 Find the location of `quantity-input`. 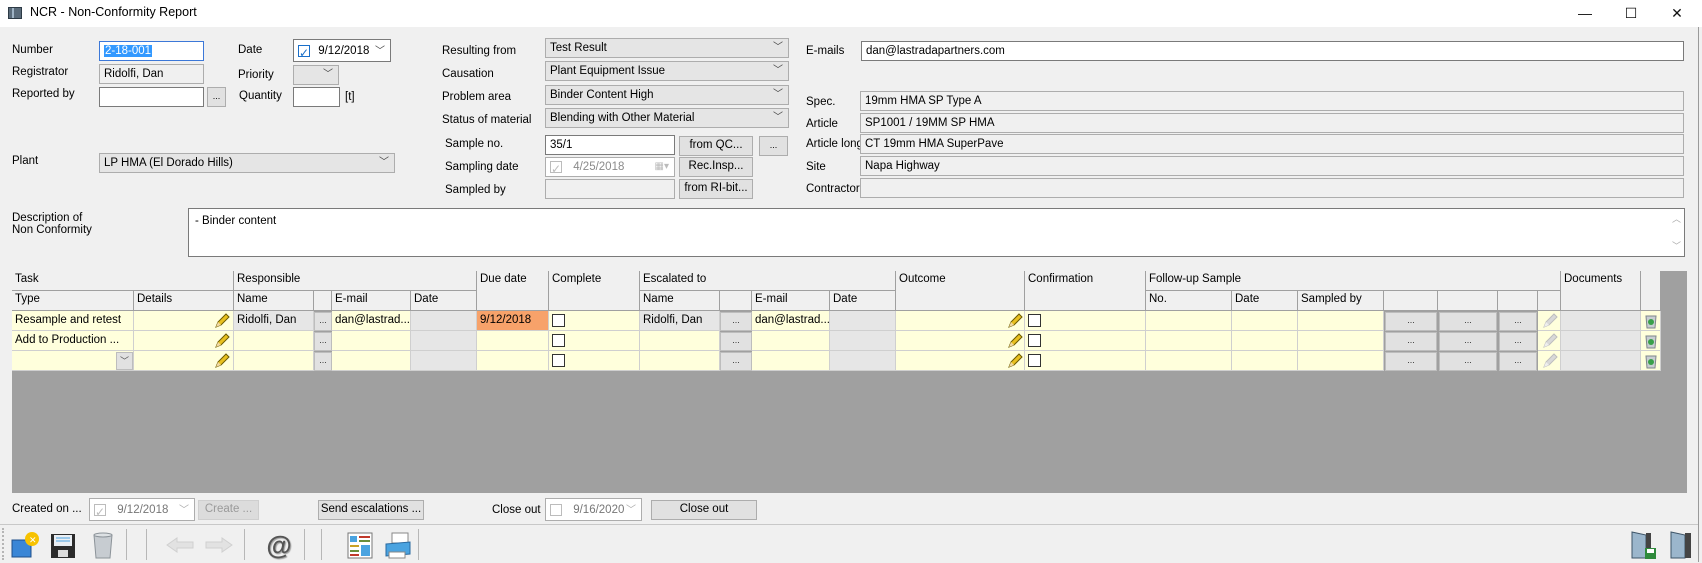

quantity-input is located at coordinates (316, 97).